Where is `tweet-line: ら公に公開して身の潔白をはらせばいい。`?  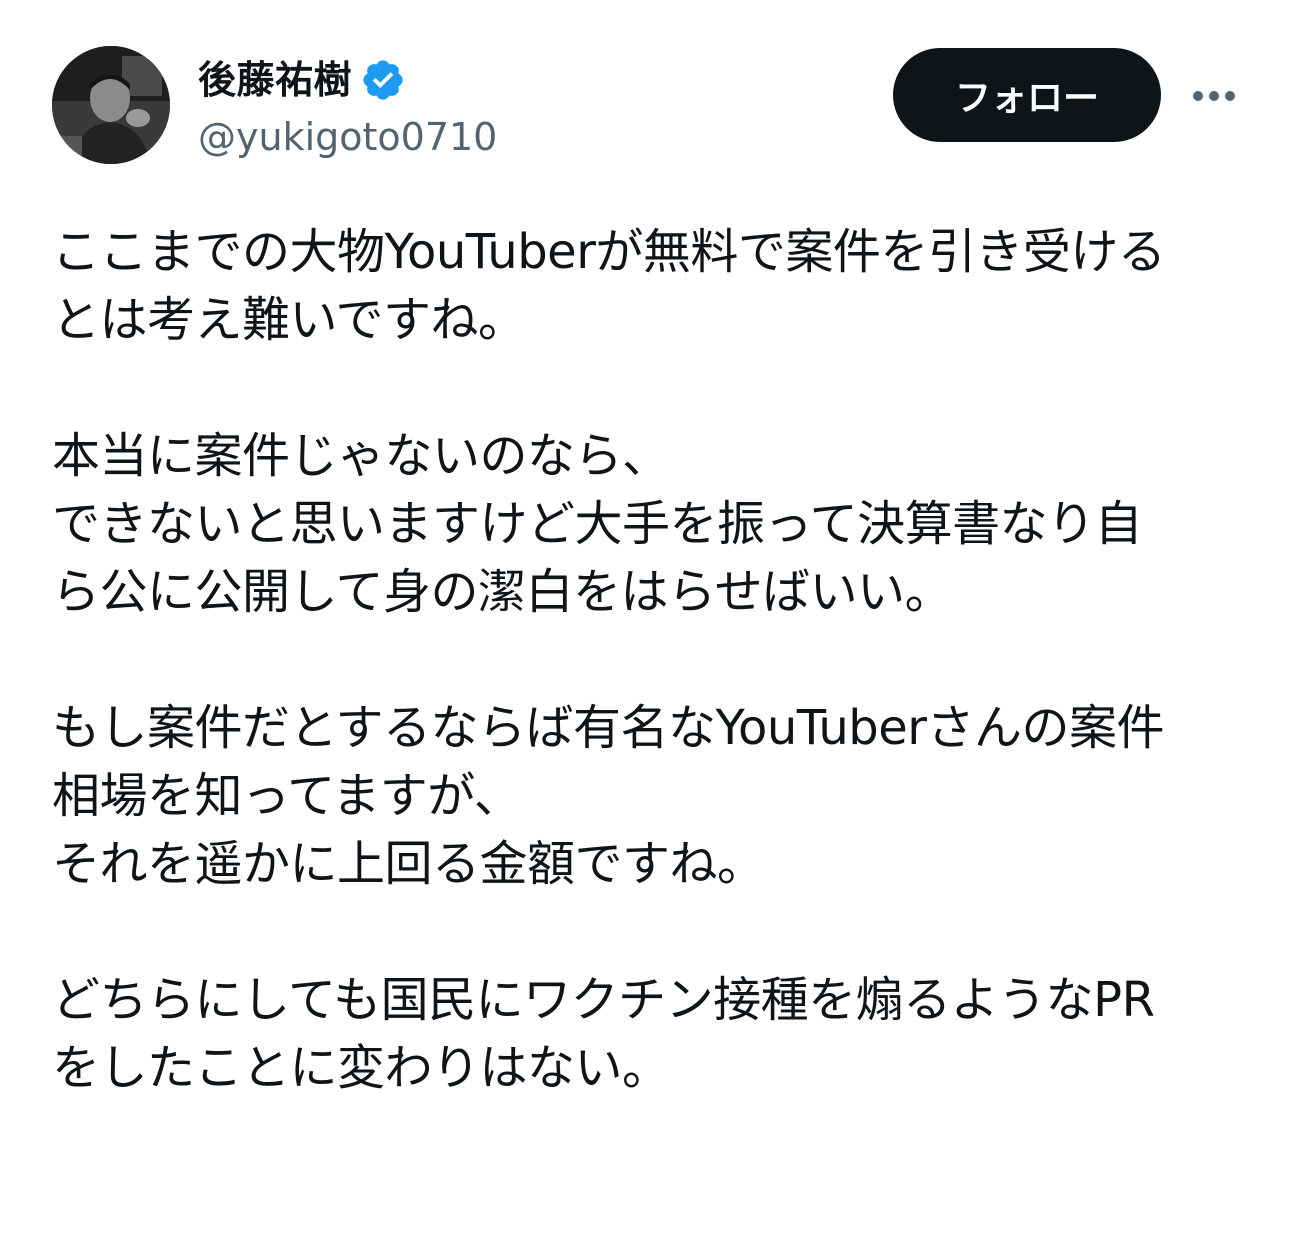
tweet-line: ら公に公開して身の潔白をはらせばいい。 is located at coordinates (502, 592).